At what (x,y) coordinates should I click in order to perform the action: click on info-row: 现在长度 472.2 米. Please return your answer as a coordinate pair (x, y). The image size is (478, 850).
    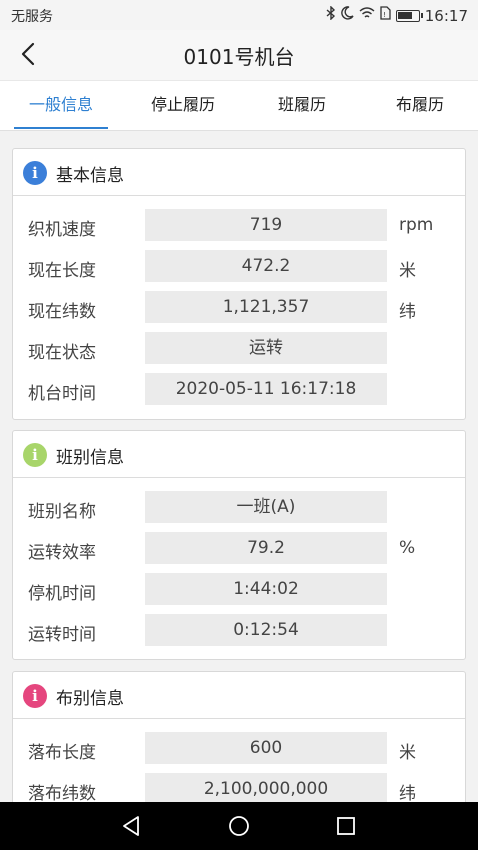
    Looking at the image, I should click on (239, 266).